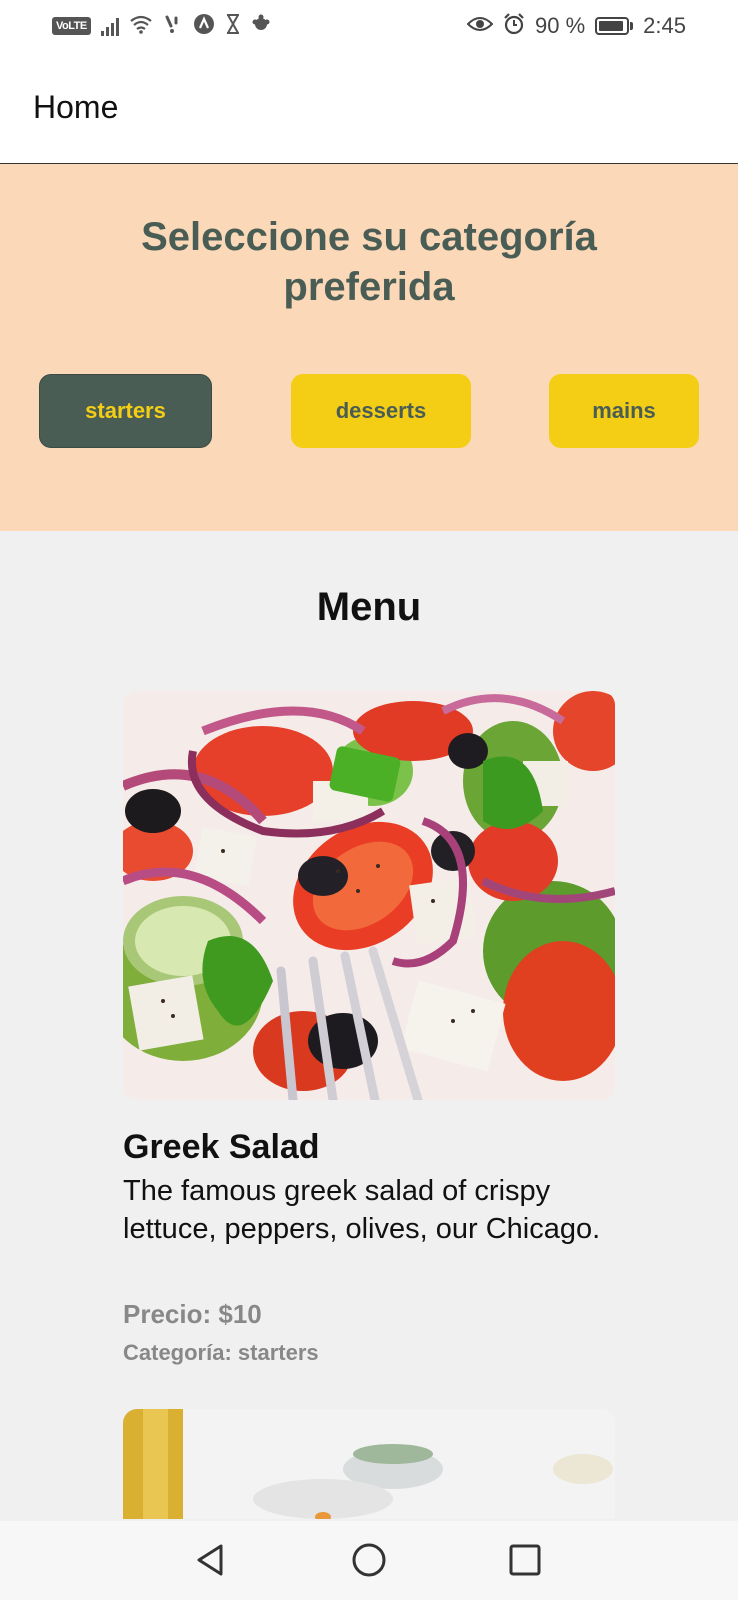 The height and width of the screenshot is (1600, 738). Describe the element at coordinates (173, 26) in the screenshot. I see `notification-icon` at that location.